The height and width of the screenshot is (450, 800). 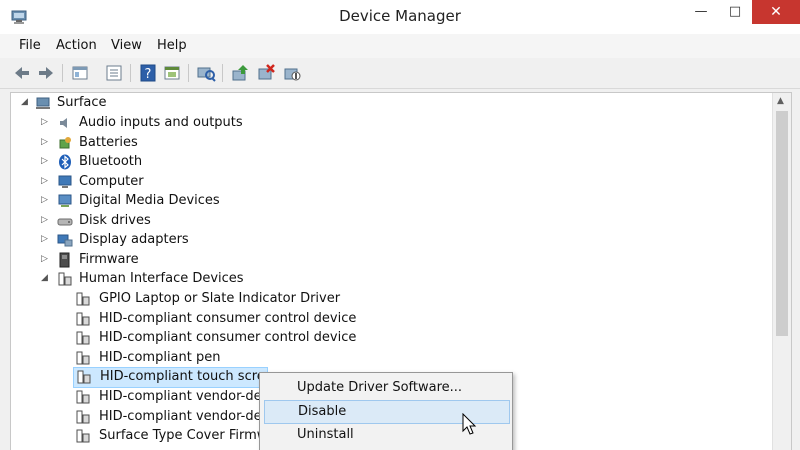 I want to click on tree-item-firmware: ▷ Firmware, so click(x=191, y=259).